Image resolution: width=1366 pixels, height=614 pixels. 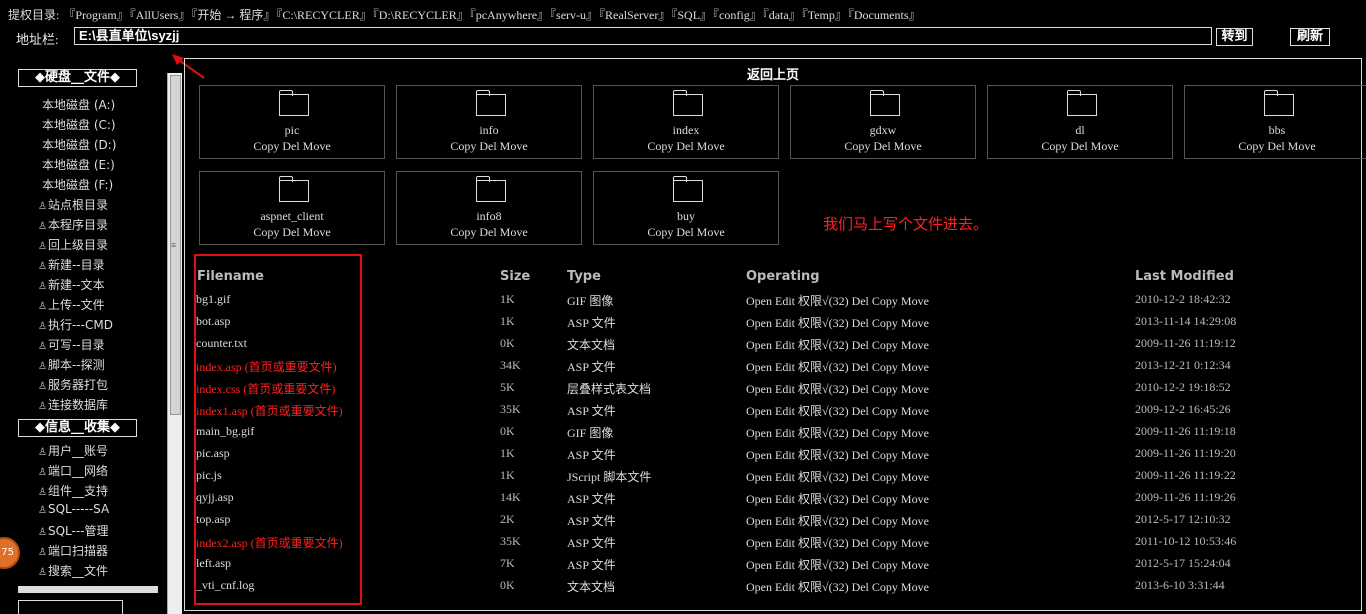 What do you see at coordinates (686, 122) in the screenshot?
I see `folder-tile: index Copy Del Move` at bounding box center [686, 122].